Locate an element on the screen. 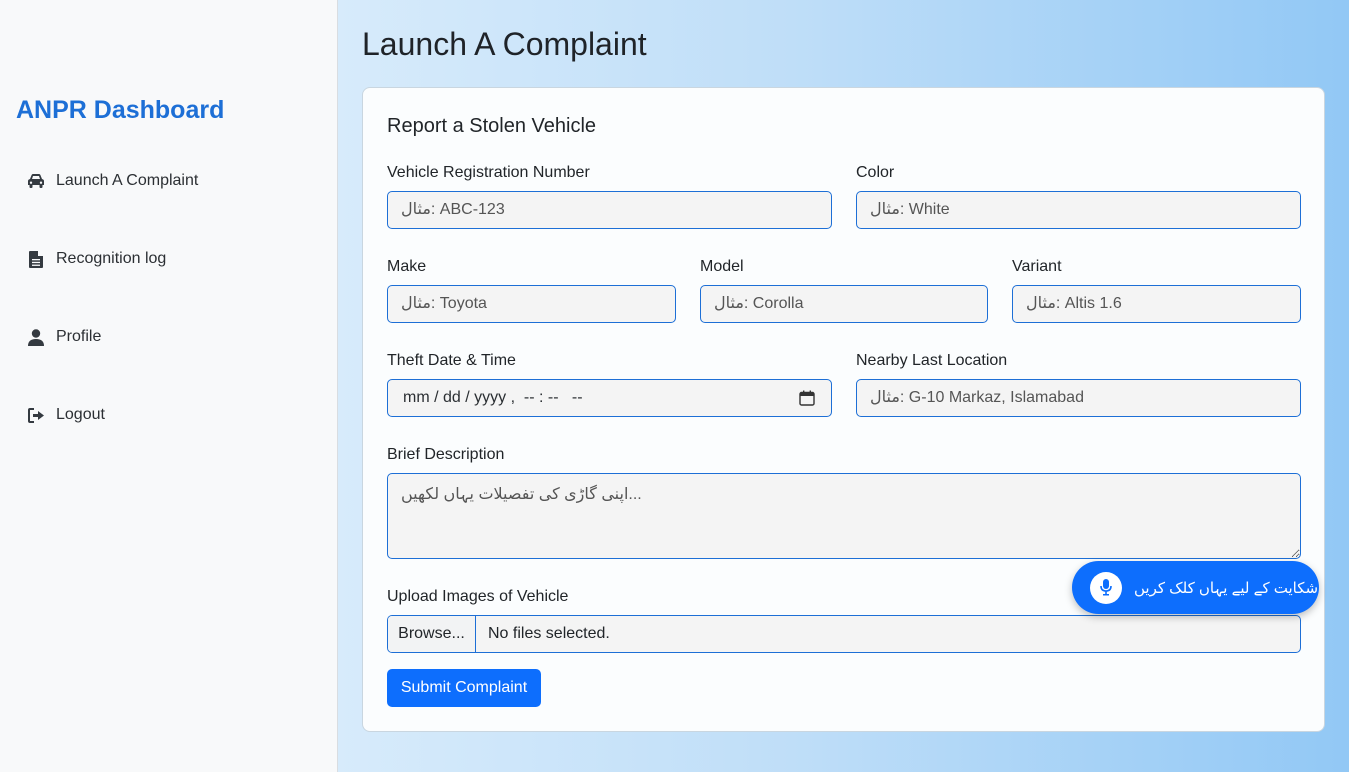 Image resolution: width=1349 pixels, height=772 pixels. sidebar-item-logout: Logout is located at coordinates (65, 415).